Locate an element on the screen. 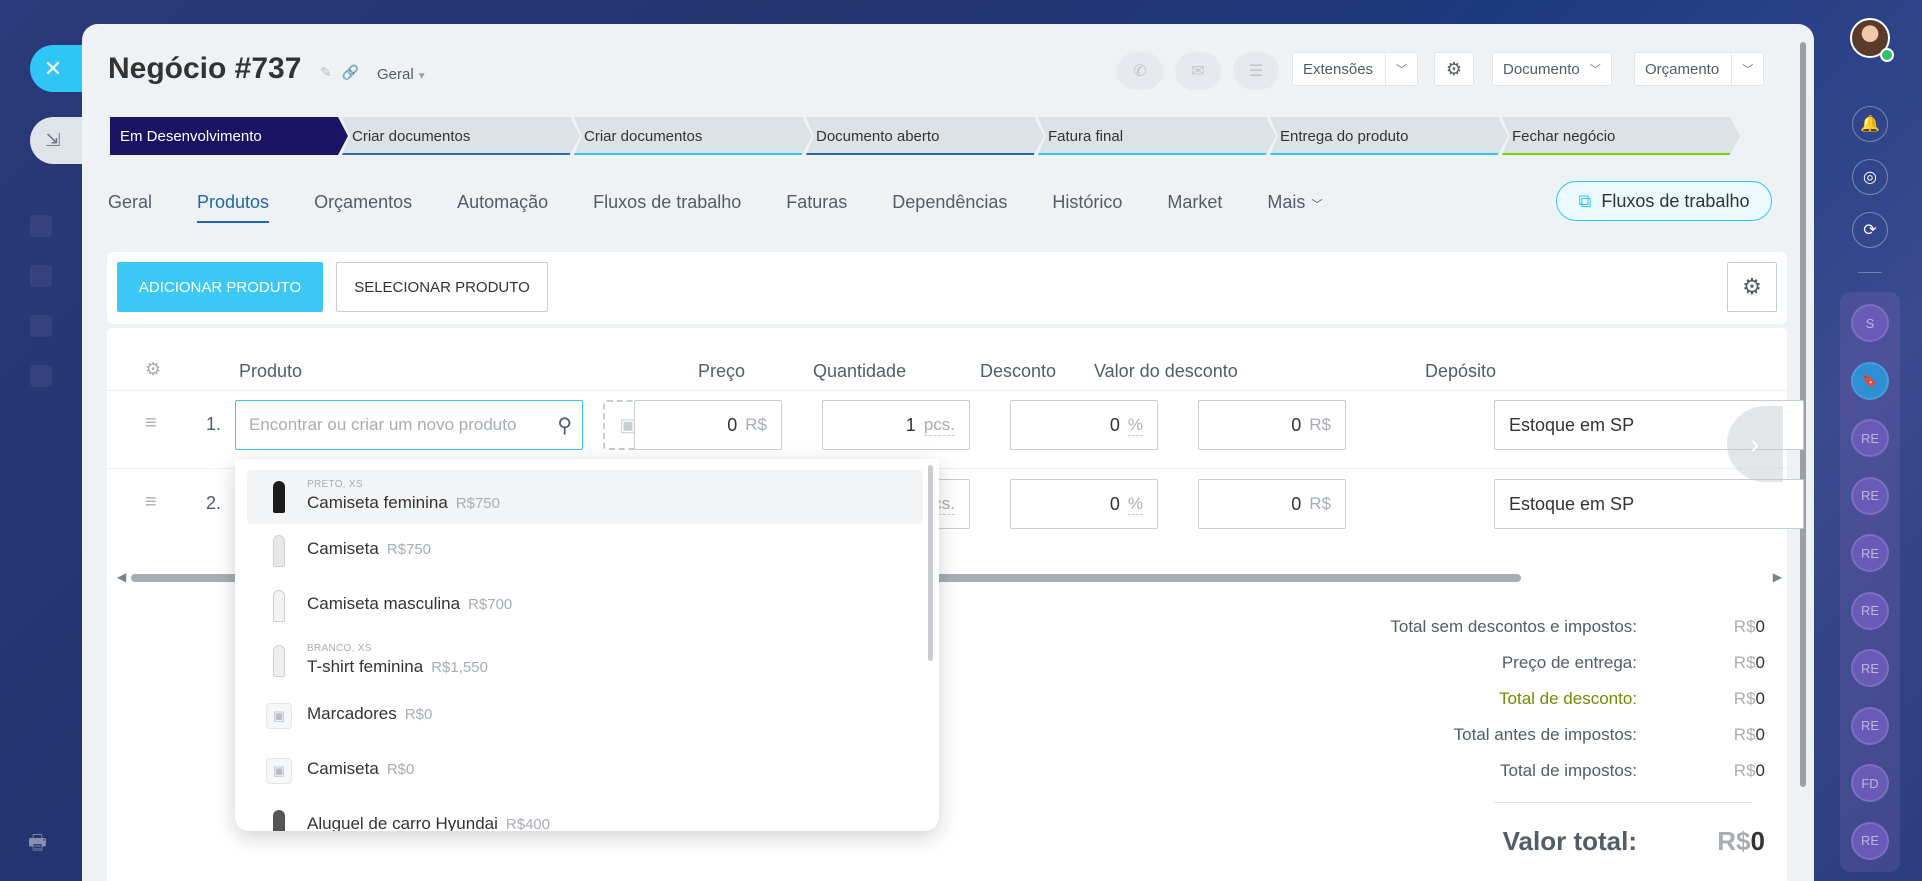 The height and width of the screenshot is (881, 1922). grand-total-value: 0 is located at coordinates (1757, 841).